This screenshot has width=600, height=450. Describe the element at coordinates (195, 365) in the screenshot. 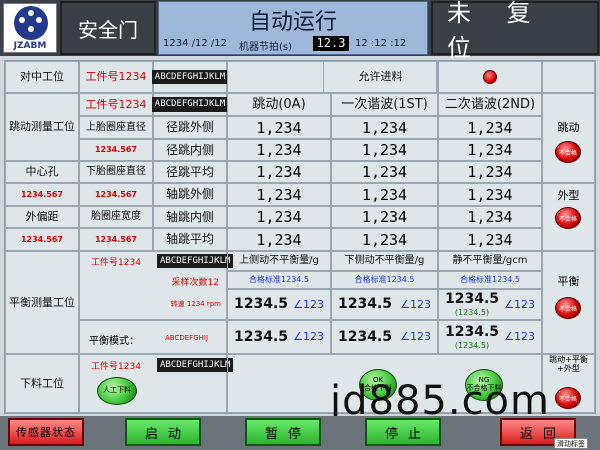

I see `unload-work-code: ABCDEFGHIJKLM` at that location.